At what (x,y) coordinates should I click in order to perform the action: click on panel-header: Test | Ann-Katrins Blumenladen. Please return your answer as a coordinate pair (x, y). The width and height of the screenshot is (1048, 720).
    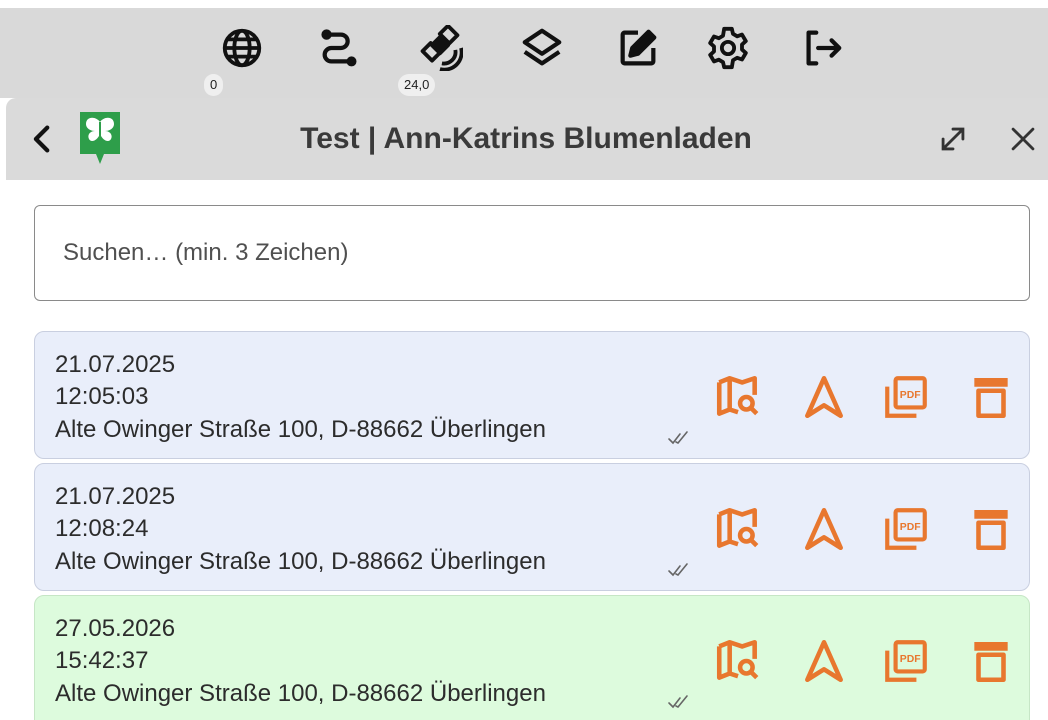
    Looking at the image, I should click on (527, 139).